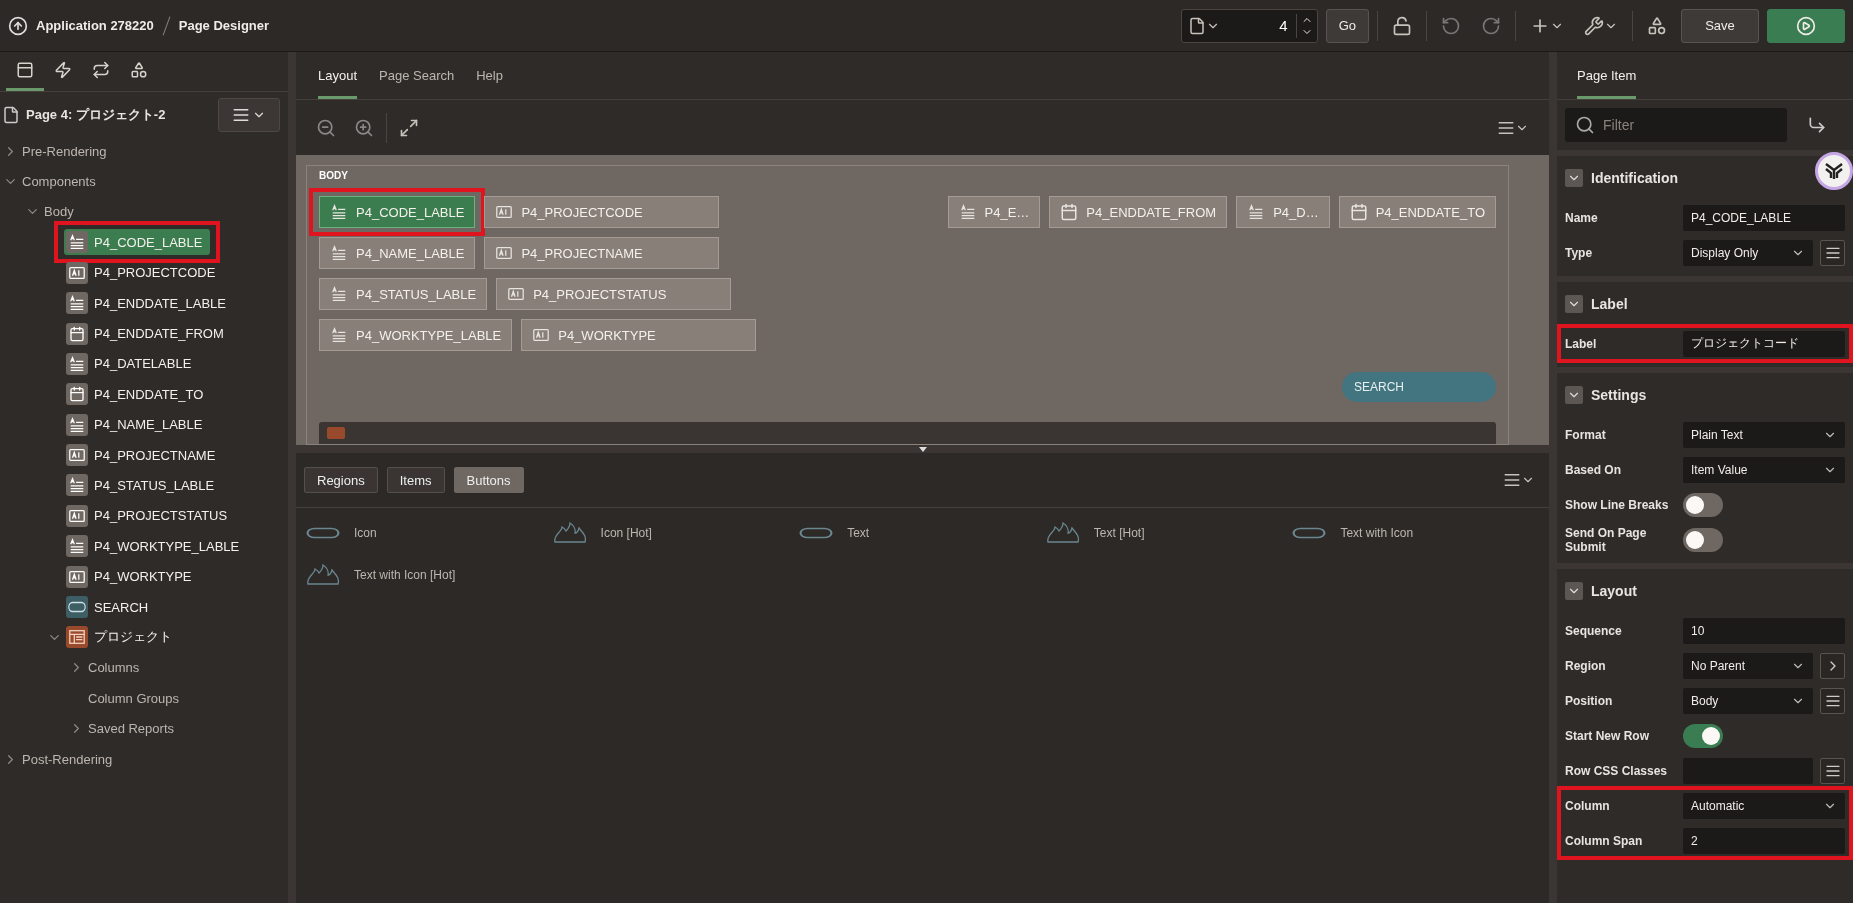 This screenshot has height=903, width=1853. Describe the element at coordinates (137, 424) in the screenshot. I see `tree-item: P4_NAME_LABLE` at that location.